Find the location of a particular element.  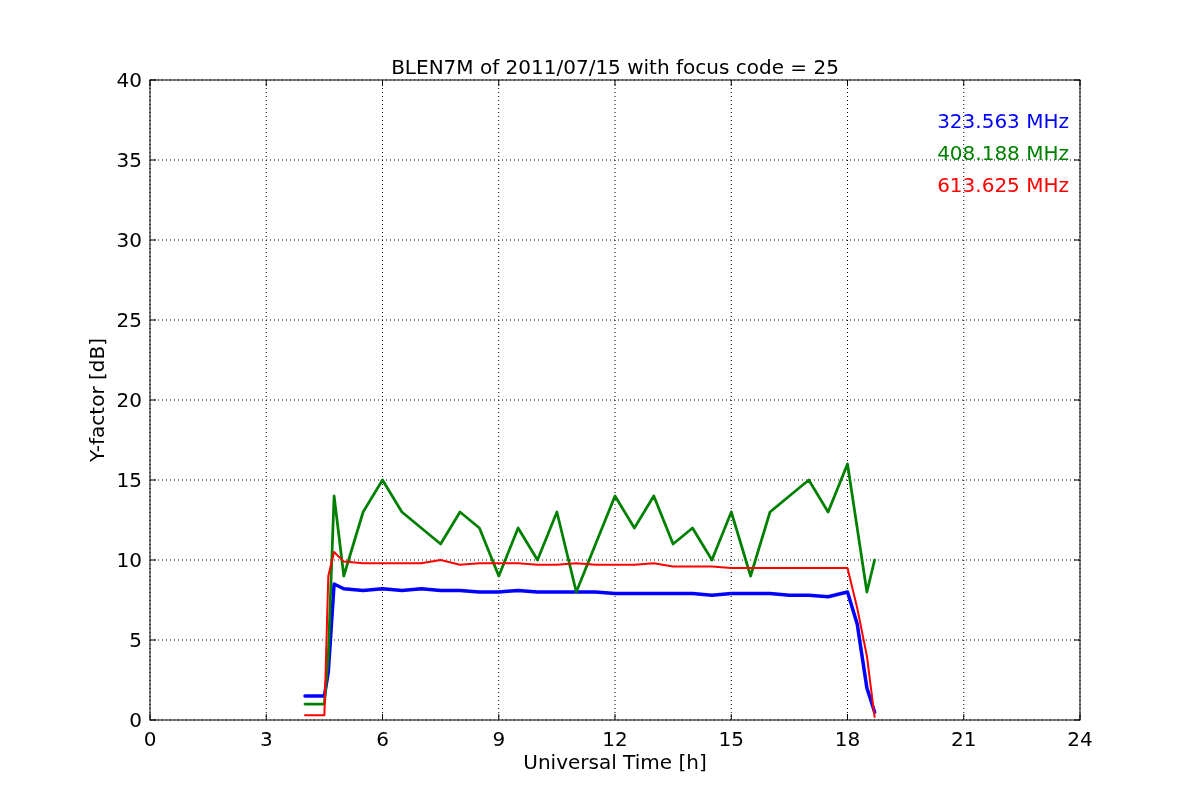

y-tick-label: 25 is located at coordinates (129, 320).